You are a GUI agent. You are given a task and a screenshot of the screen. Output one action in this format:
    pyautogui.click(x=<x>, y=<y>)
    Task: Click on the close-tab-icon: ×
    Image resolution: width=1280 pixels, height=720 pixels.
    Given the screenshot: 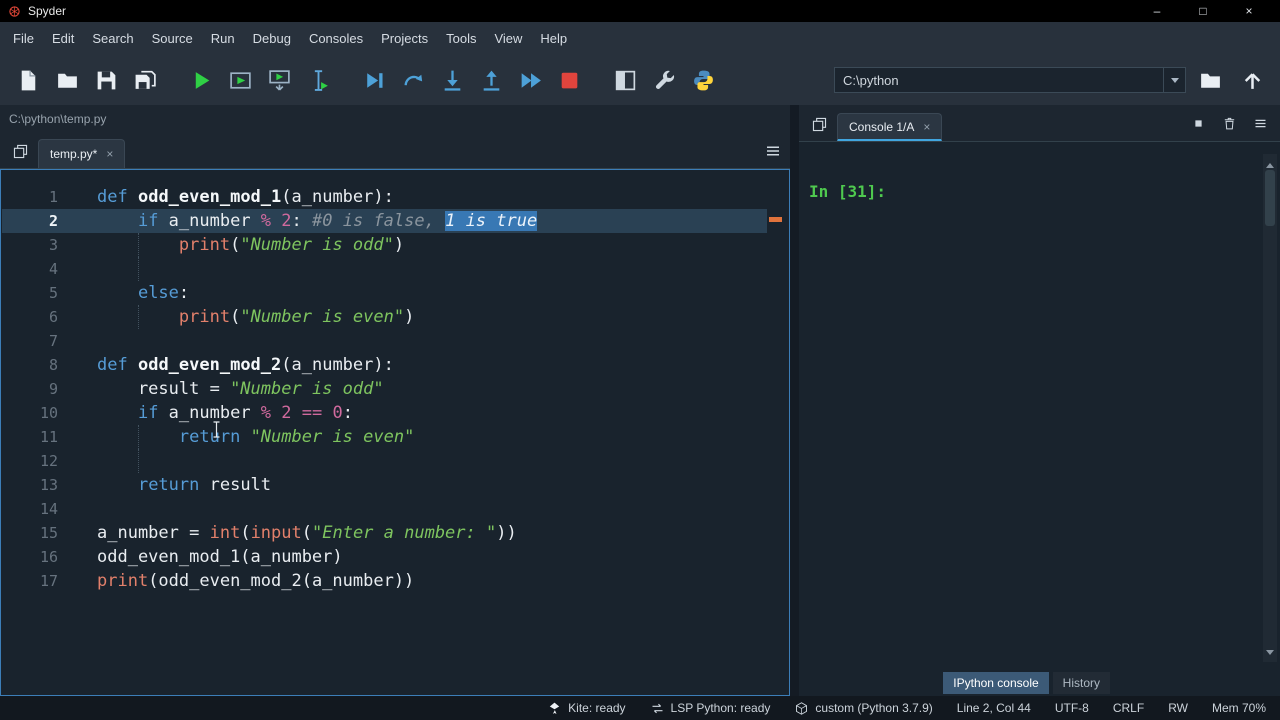 What is the action you would take?
    pyautogui.click(x=109, y=154)
    